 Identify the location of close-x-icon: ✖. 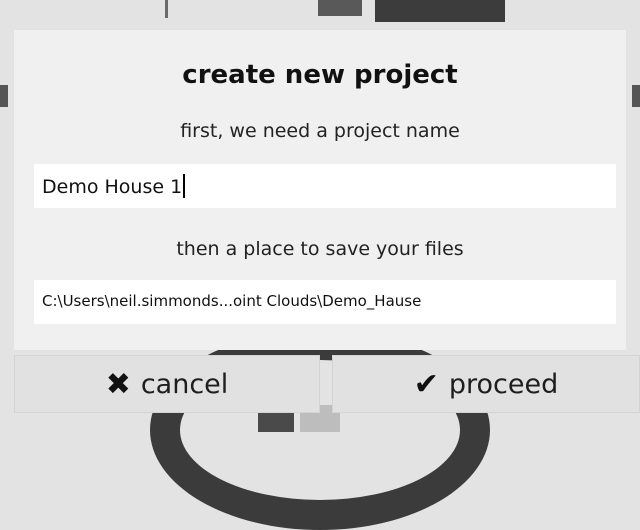
(118, 384).